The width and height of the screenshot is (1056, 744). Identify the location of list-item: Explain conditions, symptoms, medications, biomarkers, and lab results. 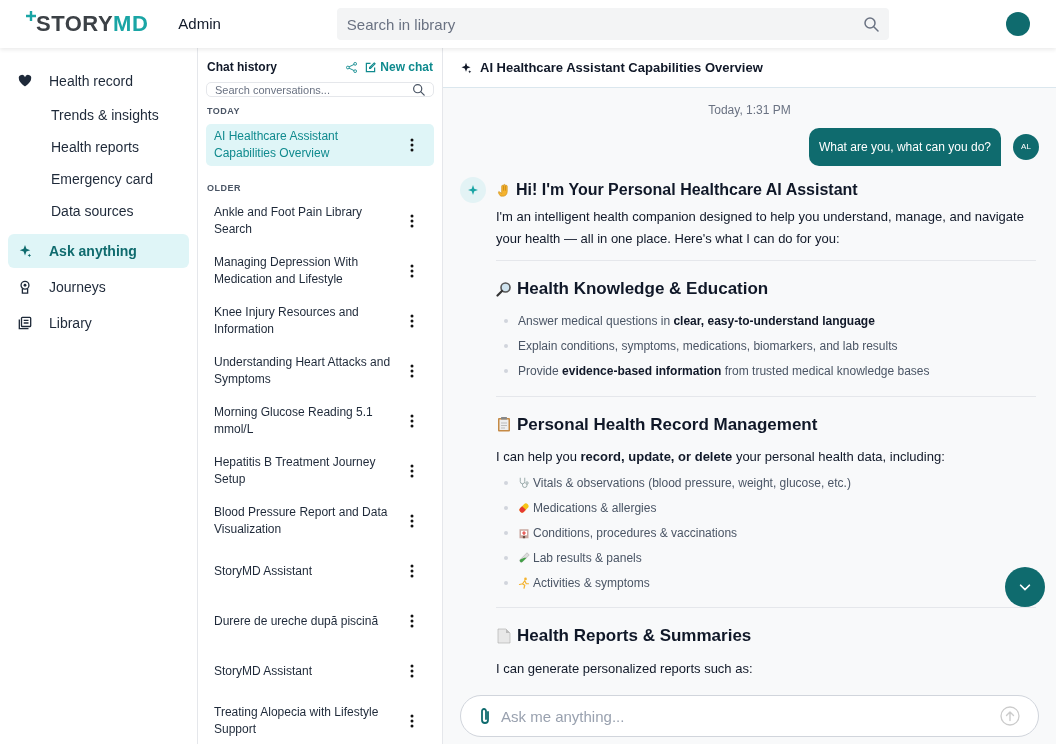
(708, 346).